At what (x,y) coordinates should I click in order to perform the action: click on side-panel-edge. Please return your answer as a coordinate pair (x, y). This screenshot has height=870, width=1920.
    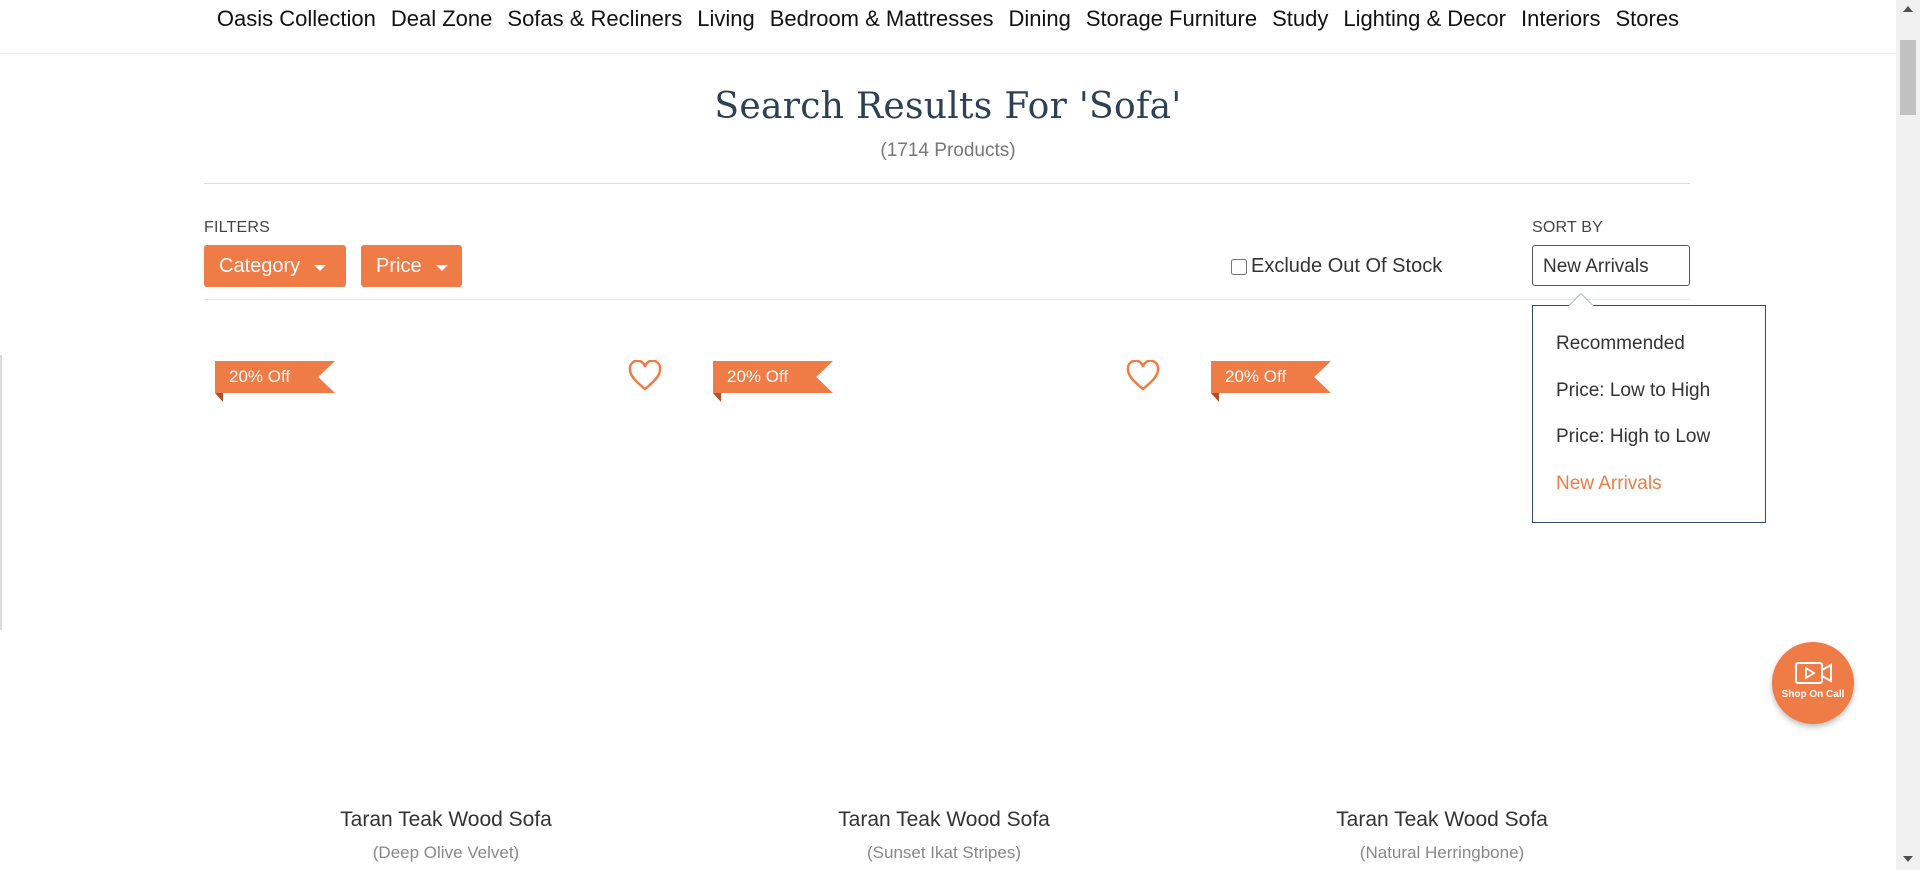
    Looking at the image, I should click on (1, 492).